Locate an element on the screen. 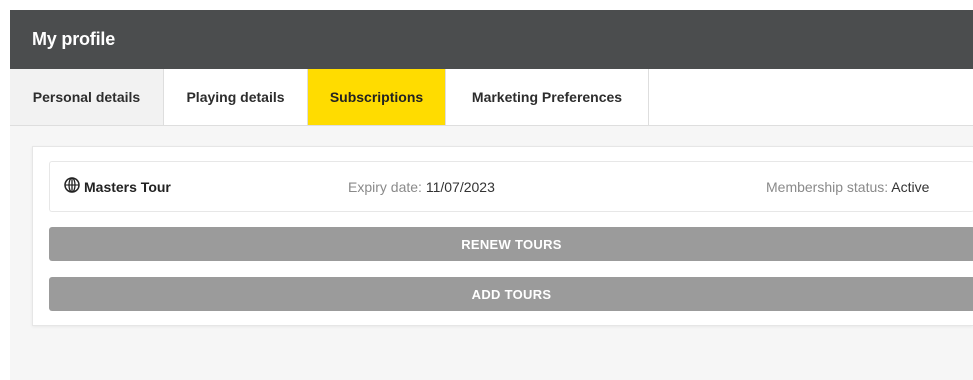 This screenshot has height=380, width=973. status-label: Membership status: is located at coordinates (827, 186).